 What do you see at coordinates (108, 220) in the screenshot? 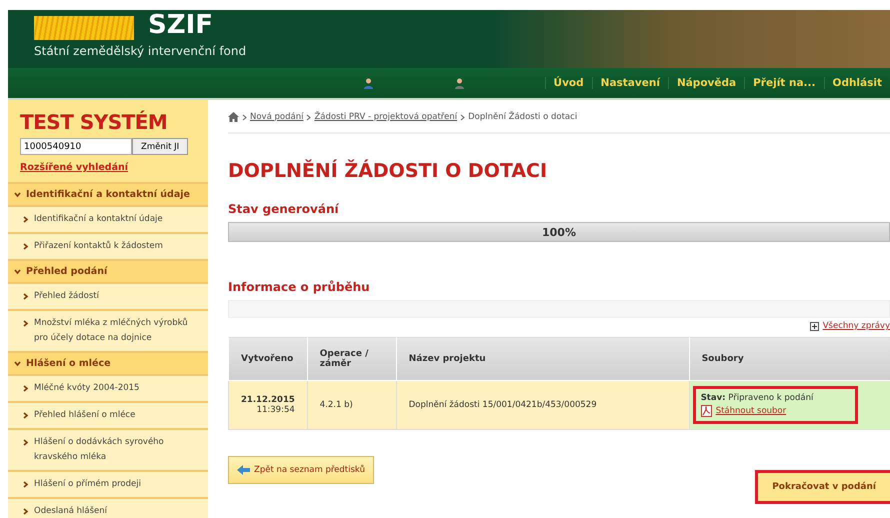
I see `sidebar-item: Identifikační a kontaktní údaje` at bounding box center [108, 220].